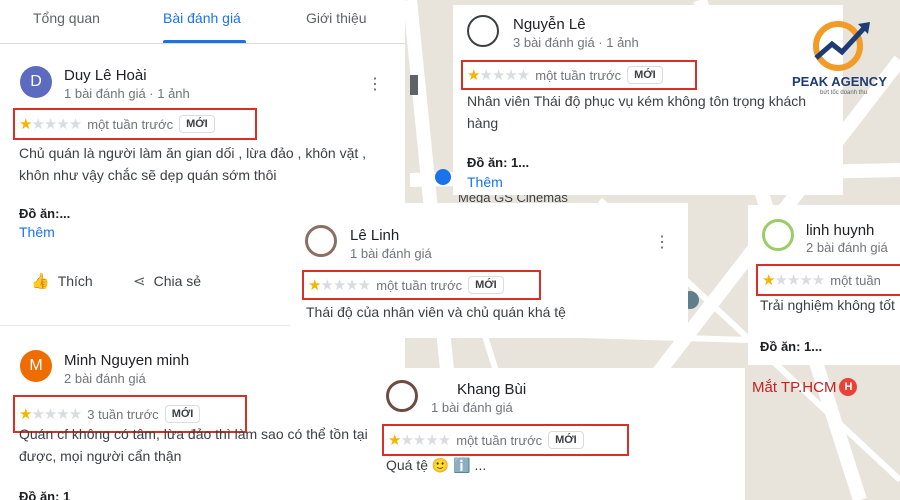  Describe the element at coordinates (40, 281) in the screenshot. I see `thumbs-up-icon: 👍` at that location.